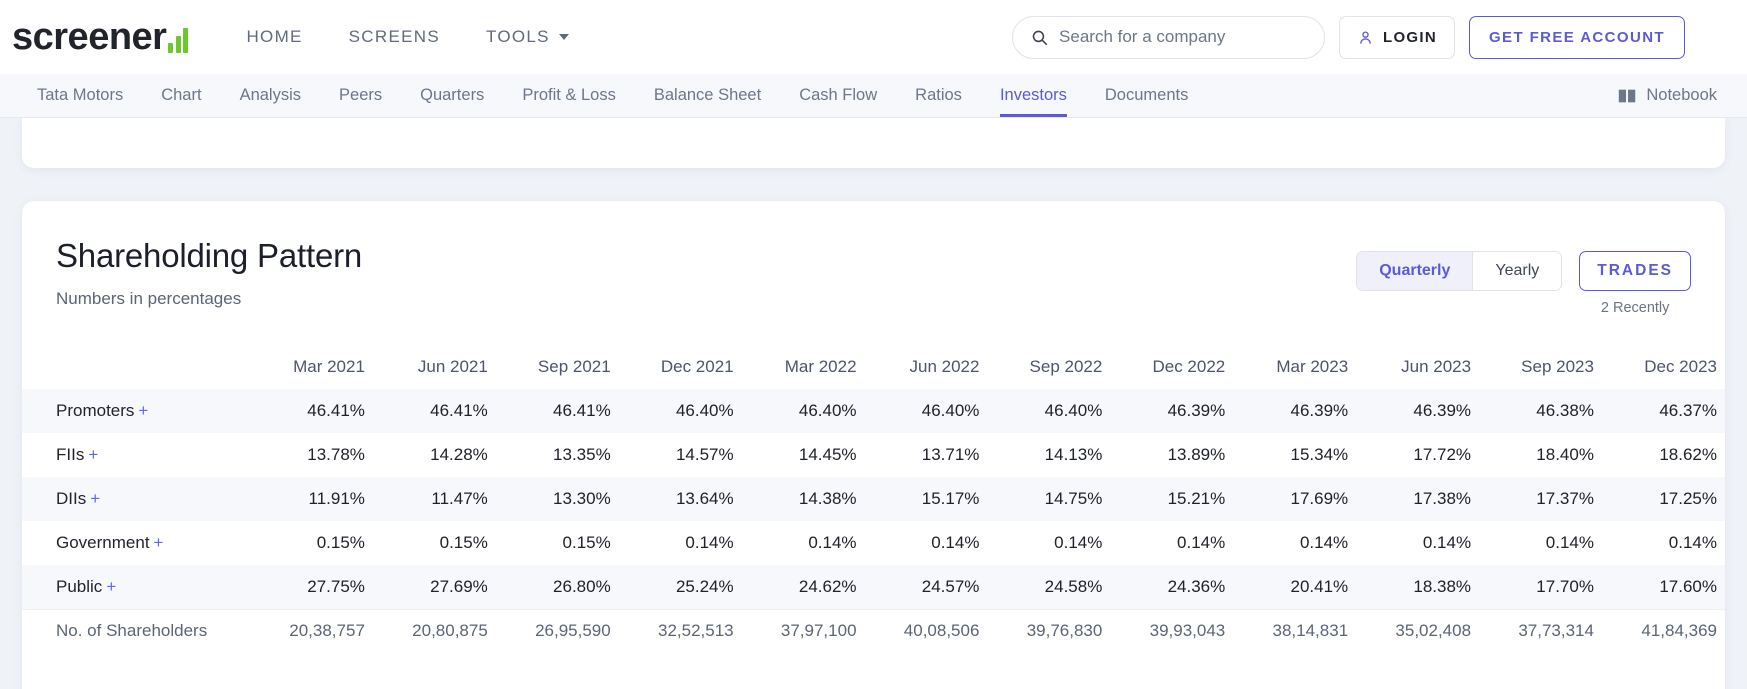 This screenshot has height=689, width=1747. I want to click on subnav-item-profit-loss: Profit & Loss, so click(569, 95).